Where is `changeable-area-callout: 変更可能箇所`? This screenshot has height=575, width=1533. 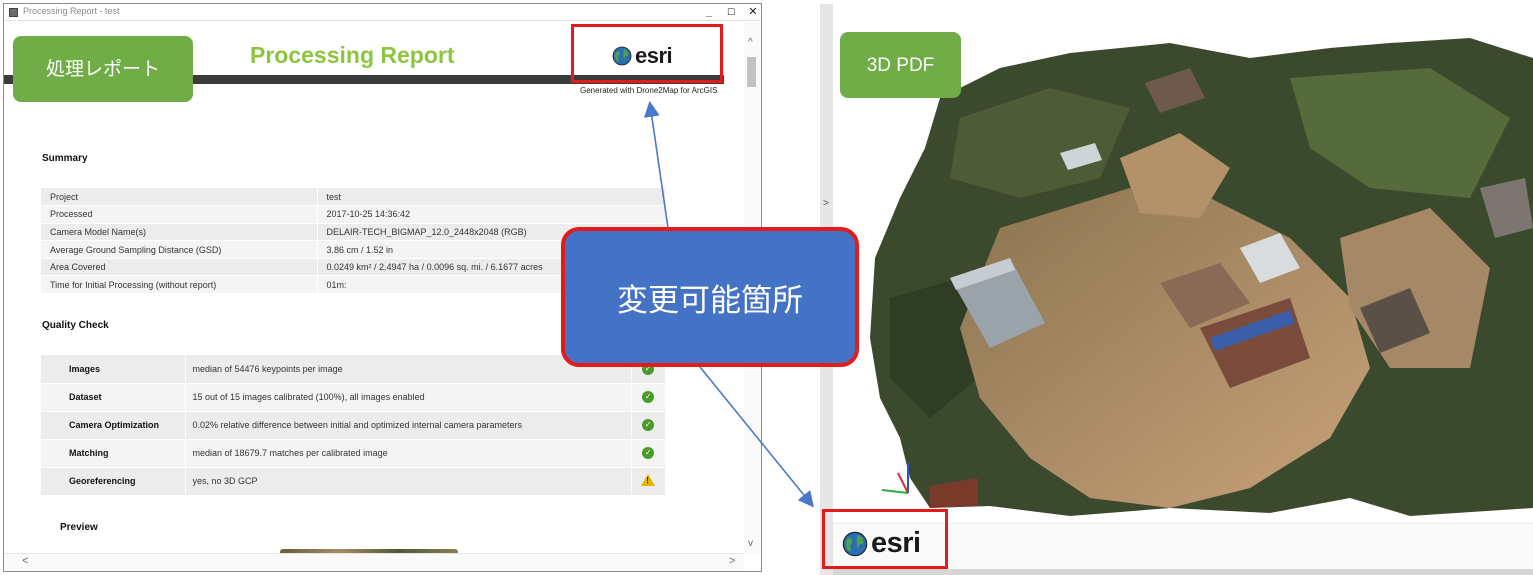
changeable-area-callout: 変更可能箇所 is located at coordinates (710, 297).